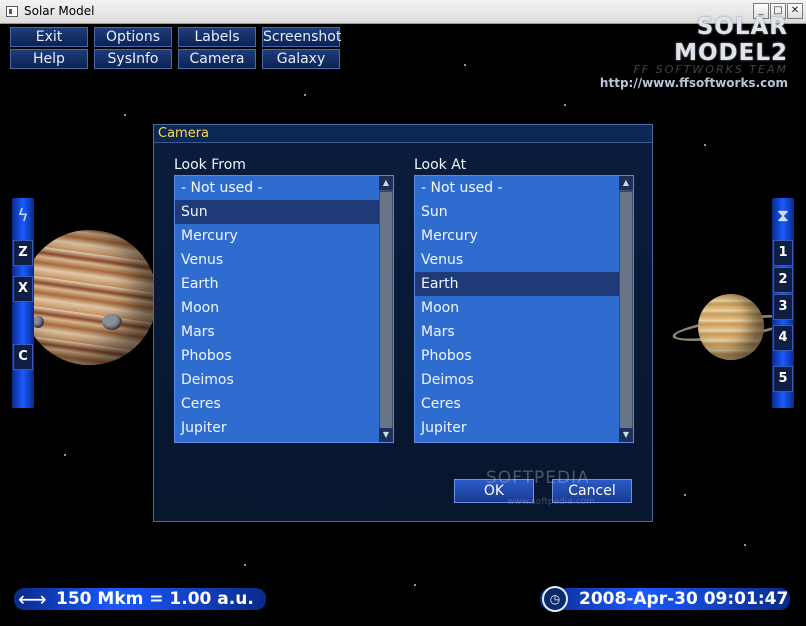 The height and width of the screenshot is (626, 806). What do you see at coordinates (210, 165) in the screenshot?
I see `look-from-label: Look From` at bounding box center [210, 165].